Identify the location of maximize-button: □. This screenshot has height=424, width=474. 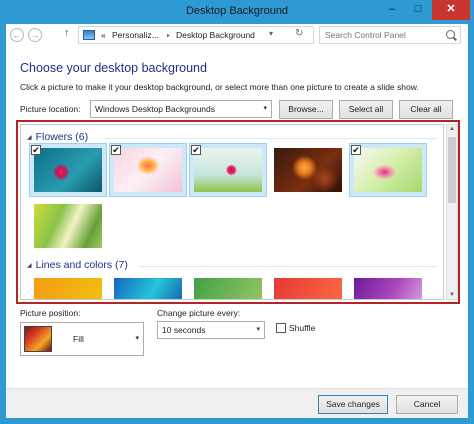
(418, 10).